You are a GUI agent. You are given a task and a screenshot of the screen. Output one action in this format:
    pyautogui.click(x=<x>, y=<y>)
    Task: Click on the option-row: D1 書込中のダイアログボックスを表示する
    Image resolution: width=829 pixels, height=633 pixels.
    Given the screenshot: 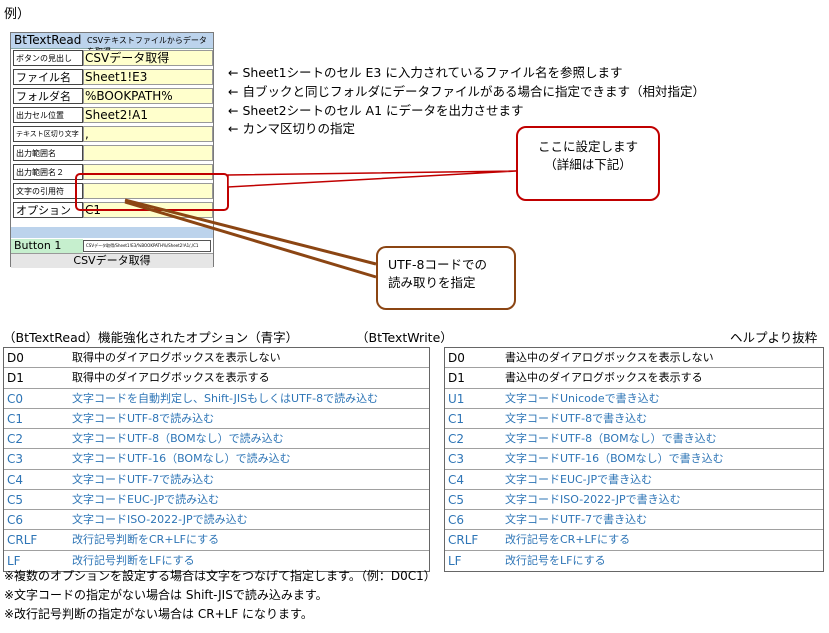 What is the action you would take?
    pyautogui.click(x=634, y=378)
    